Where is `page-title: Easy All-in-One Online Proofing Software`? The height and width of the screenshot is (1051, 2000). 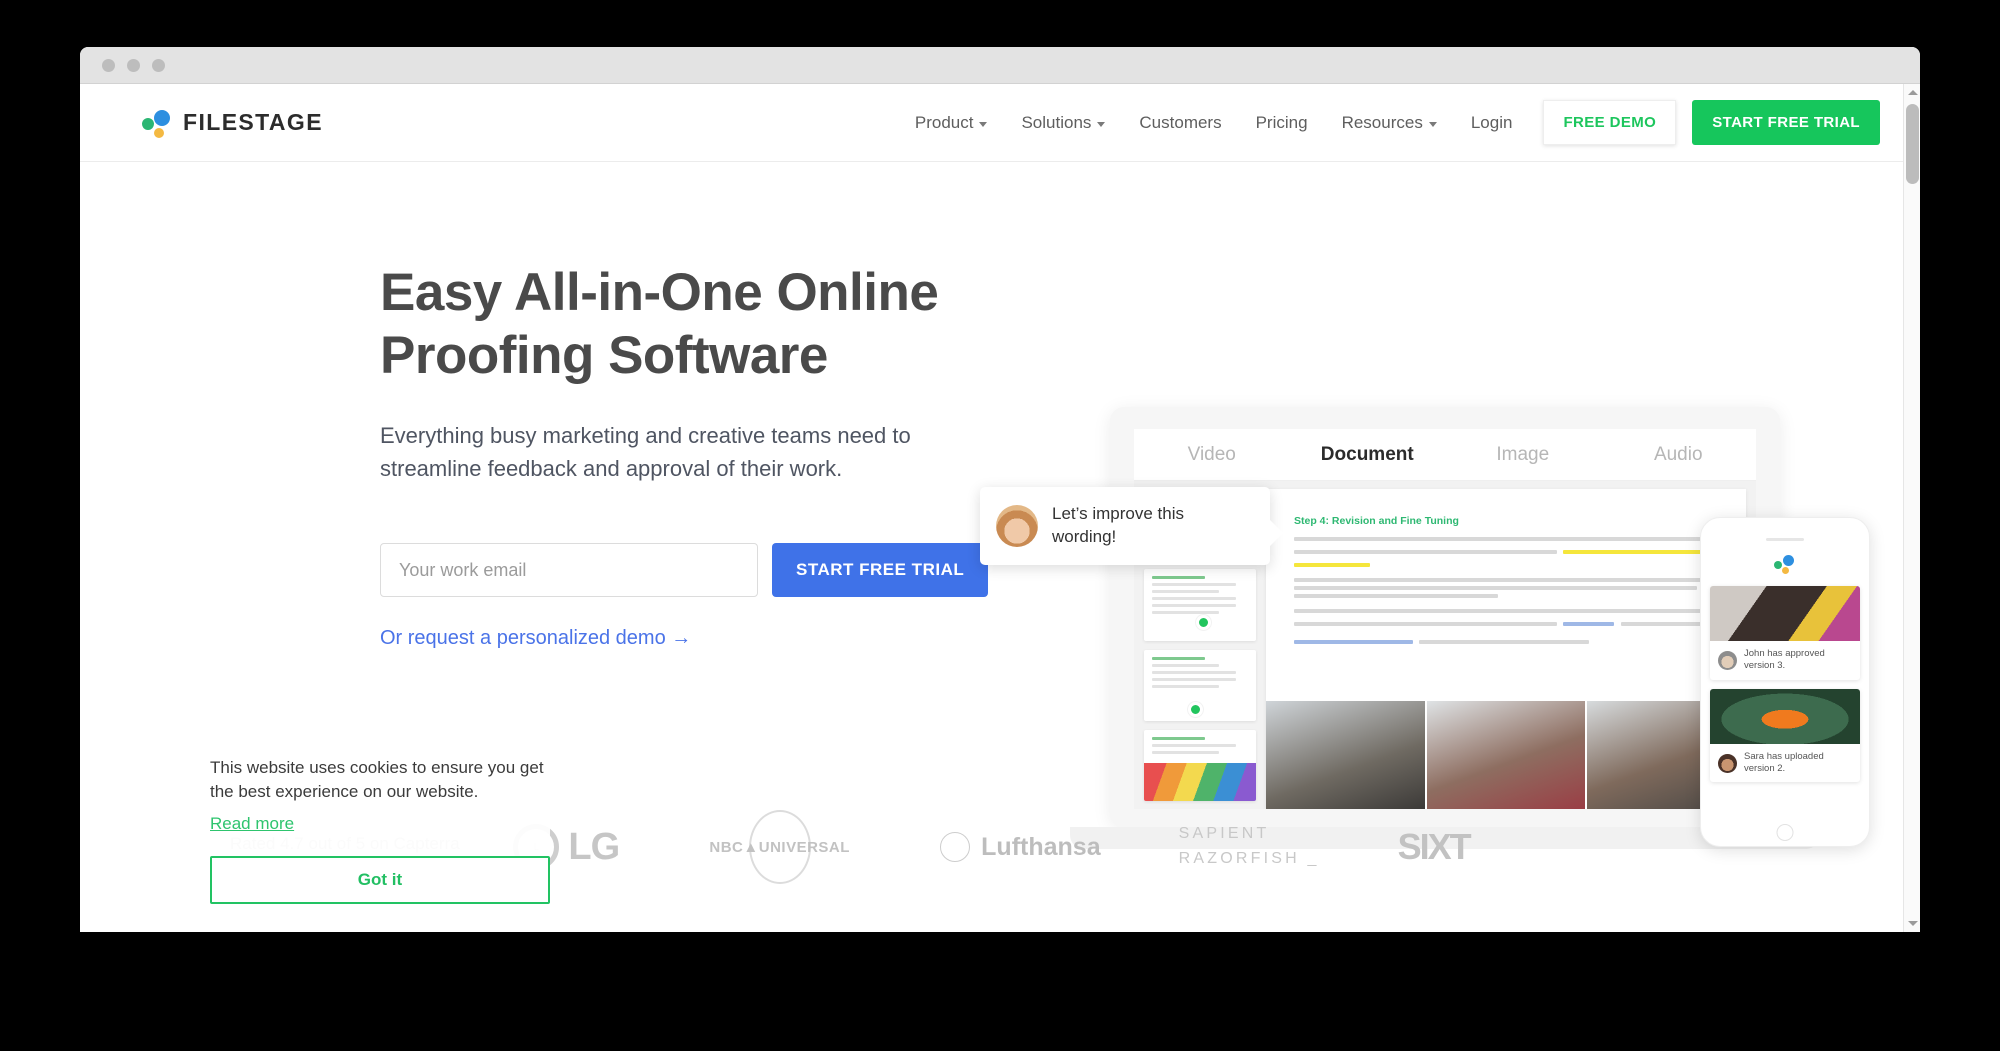
page-title: Easy All-in-One Online Proofing Software is located at coordinates (690, 324).